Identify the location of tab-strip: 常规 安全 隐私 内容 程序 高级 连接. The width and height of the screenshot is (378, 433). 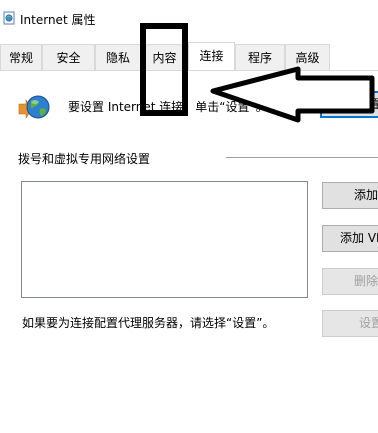
(189, 56).